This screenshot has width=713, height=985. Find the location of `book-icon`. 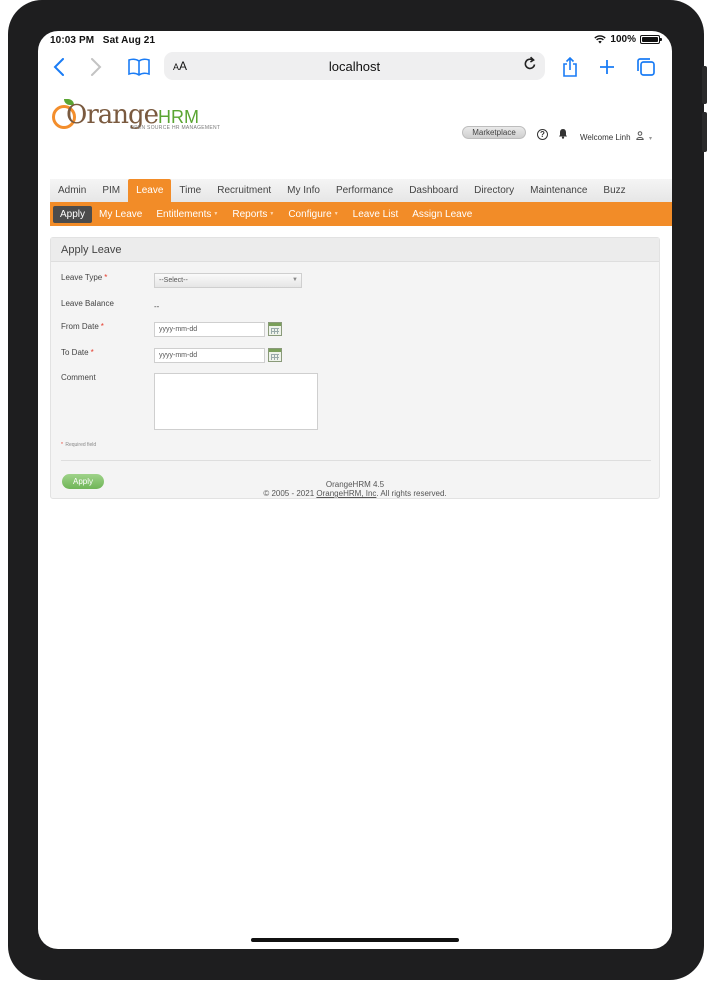

book-icon is located at coordinates (139, 67).